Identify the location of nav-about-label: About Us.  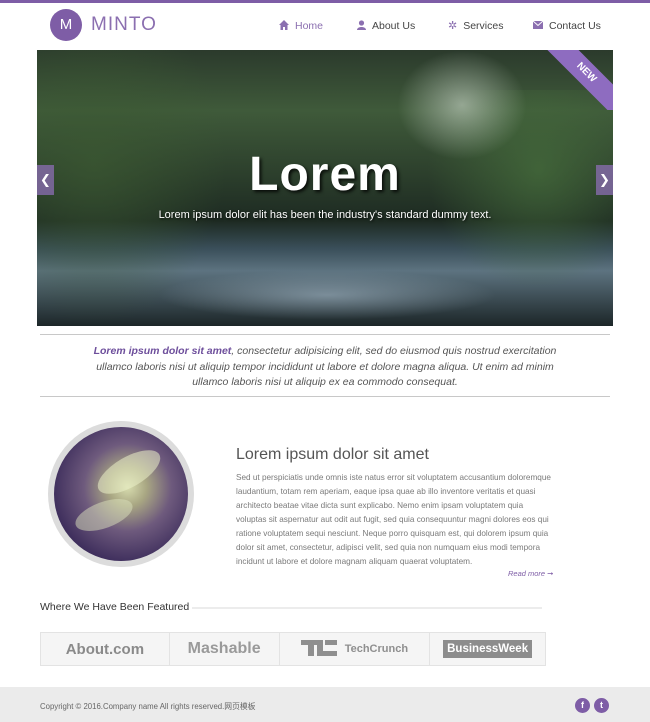
(394, 26).